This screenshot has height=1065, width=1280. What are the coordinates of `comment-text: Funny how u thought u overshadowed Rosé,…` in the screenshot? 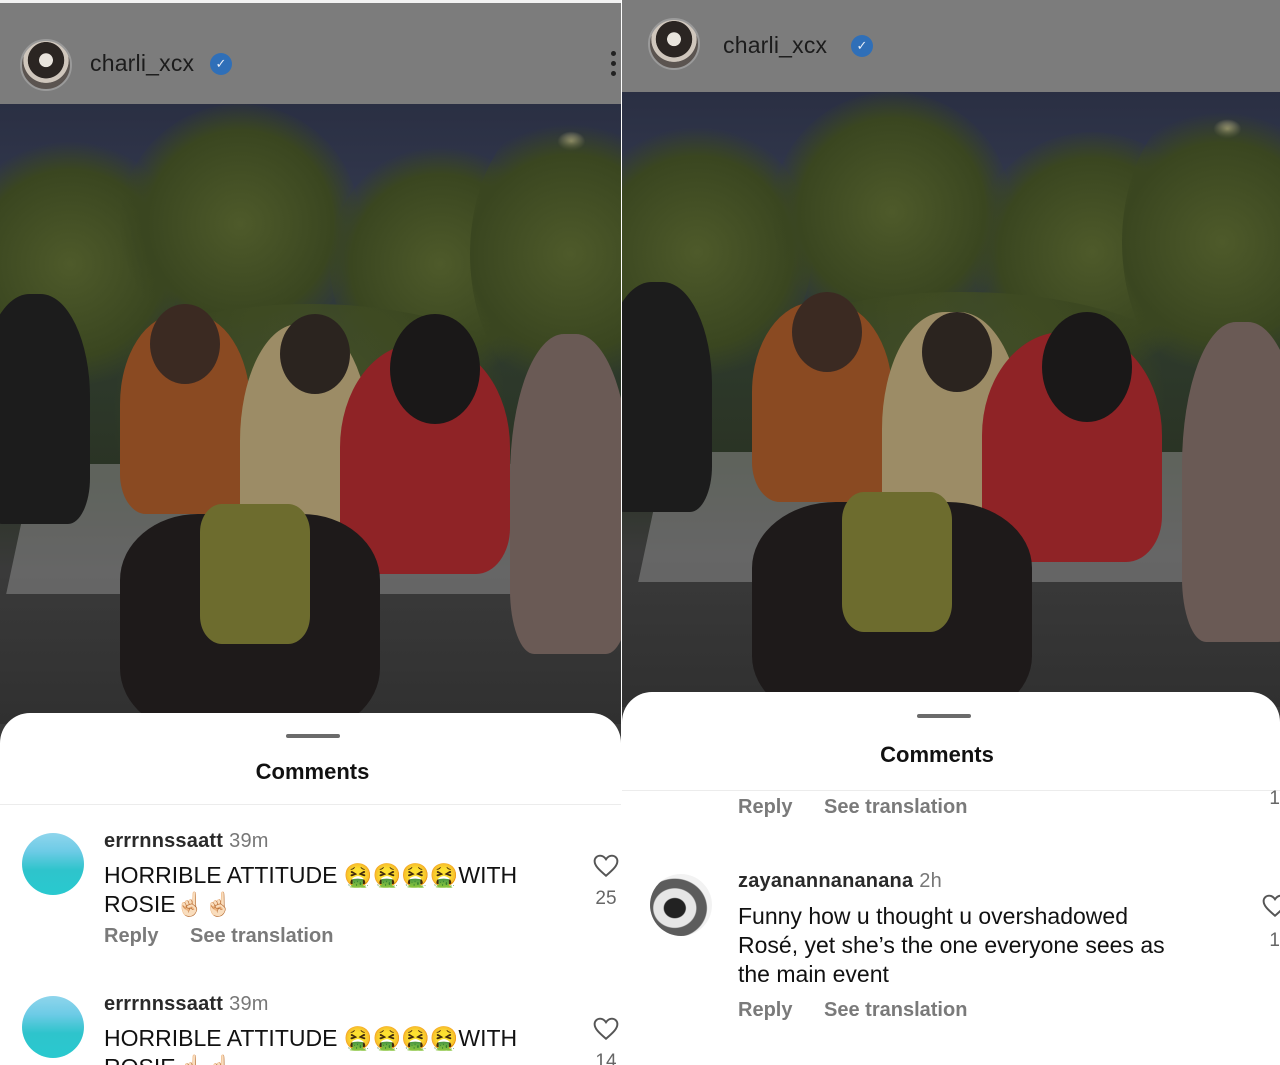 It's located at (951, 945).